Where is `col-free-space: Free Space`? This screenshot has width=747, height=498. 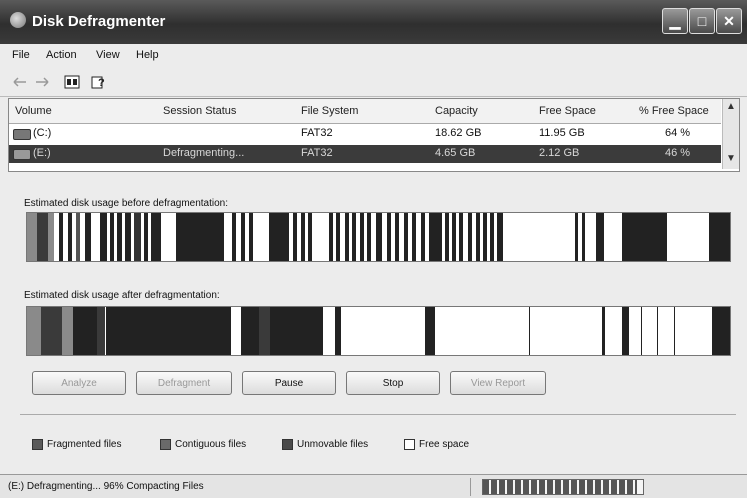 col-free-space: Free Space is located at coordinates (567, 111).